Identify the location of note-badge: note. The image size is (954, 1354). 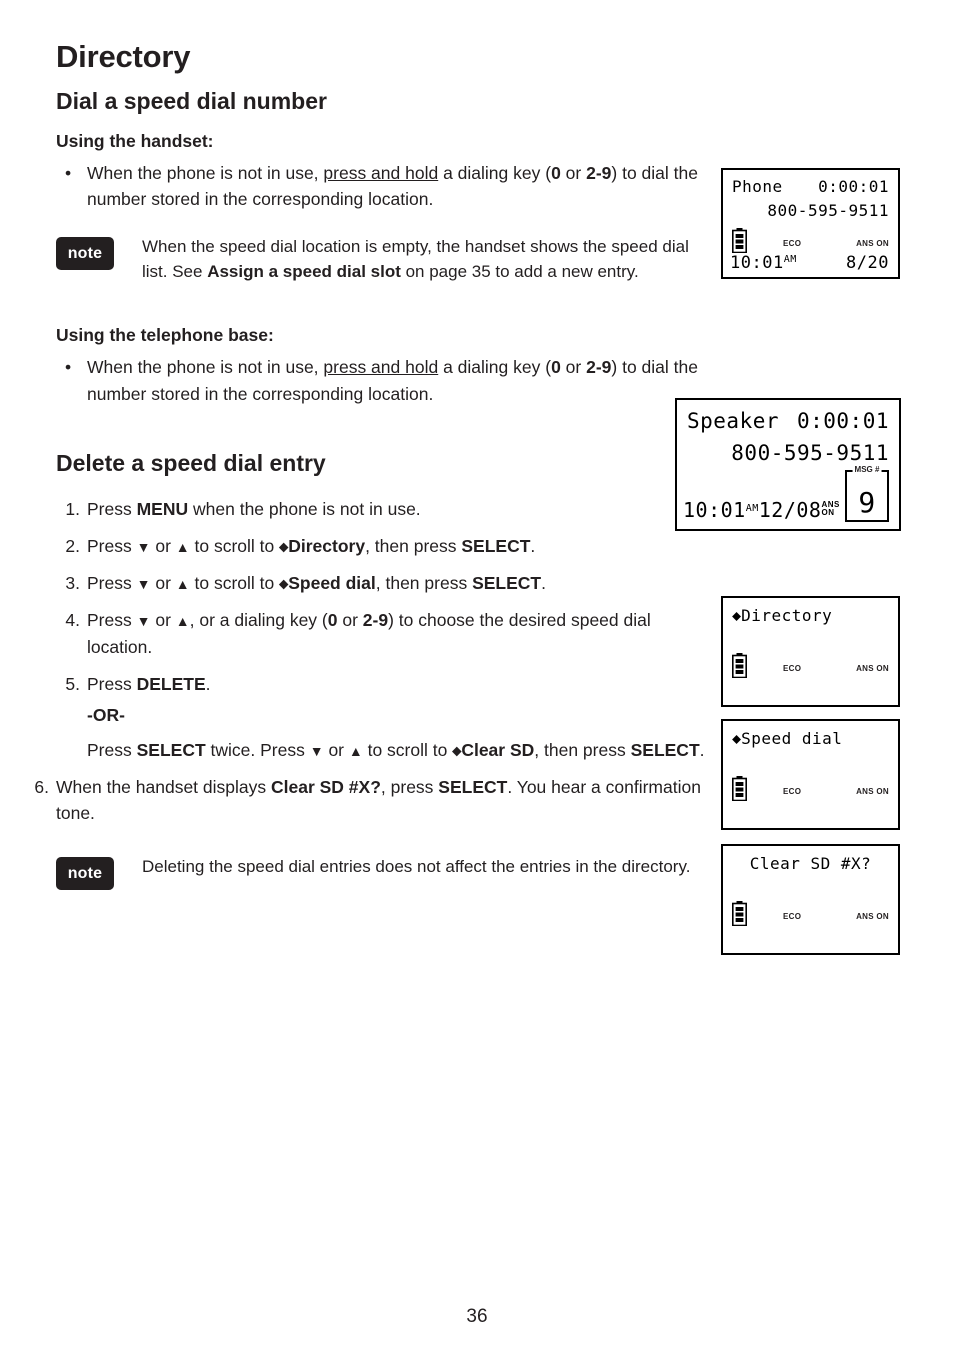
(85, 254).